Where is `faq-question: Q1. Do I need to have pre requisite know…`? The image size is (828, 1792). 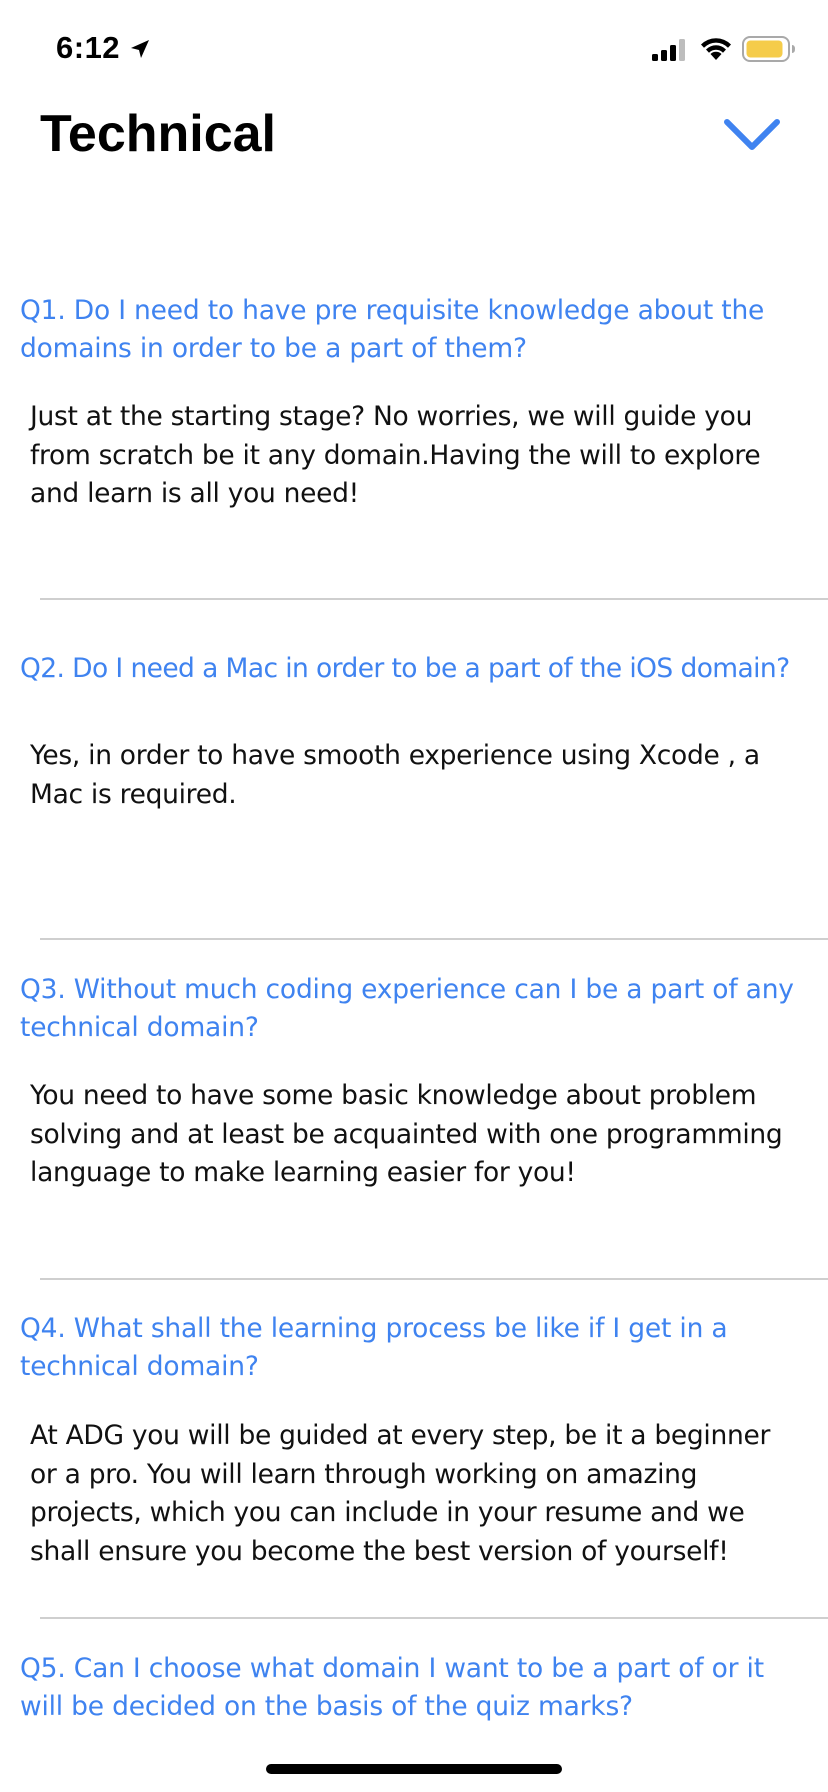 faq-question: Q1. Do I need to have pre requisite know… is located at coordinates (415, 330).